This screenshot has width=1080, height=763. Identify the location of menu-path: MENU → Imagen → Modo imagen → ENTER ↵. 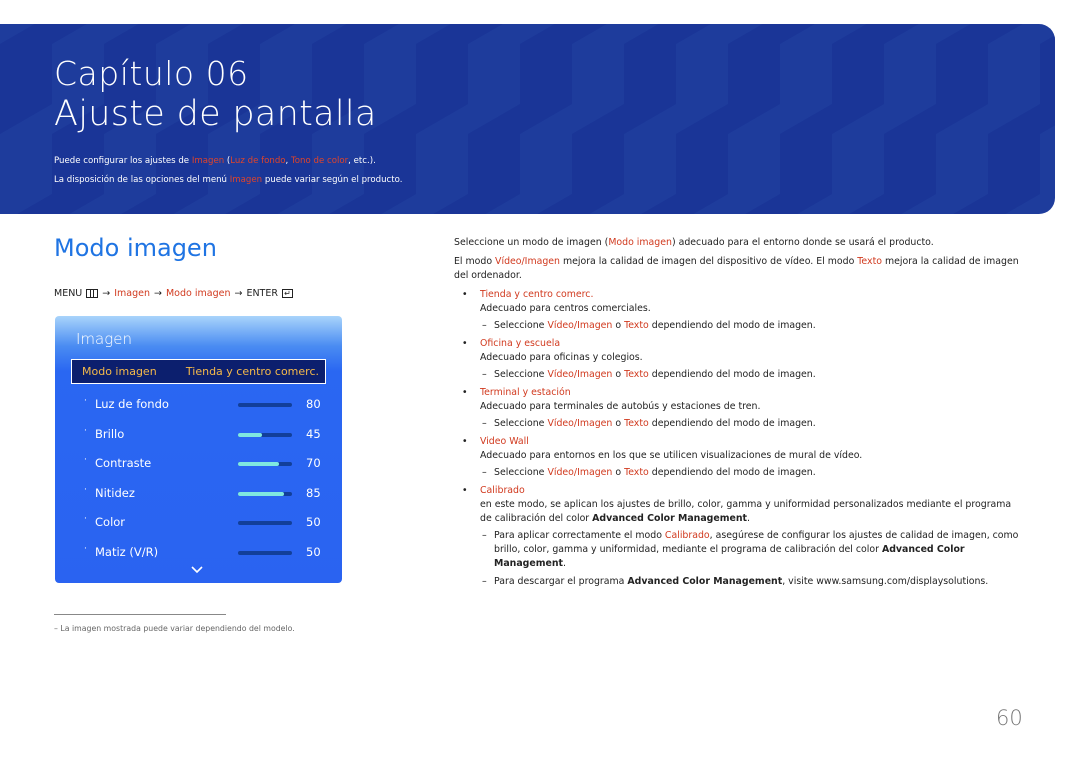
(173, 293).